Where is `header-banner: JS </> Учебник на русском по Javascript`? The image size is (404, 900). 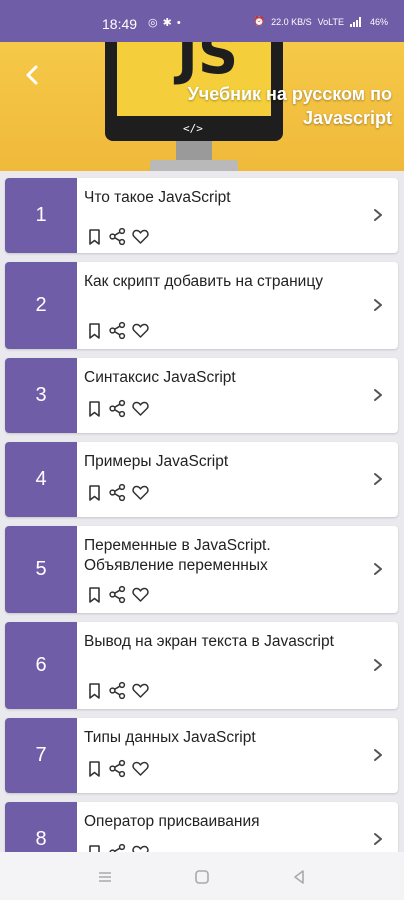
header-banner: JS </> Учебник на русском по Javascript is located at coordinates (202, 106).